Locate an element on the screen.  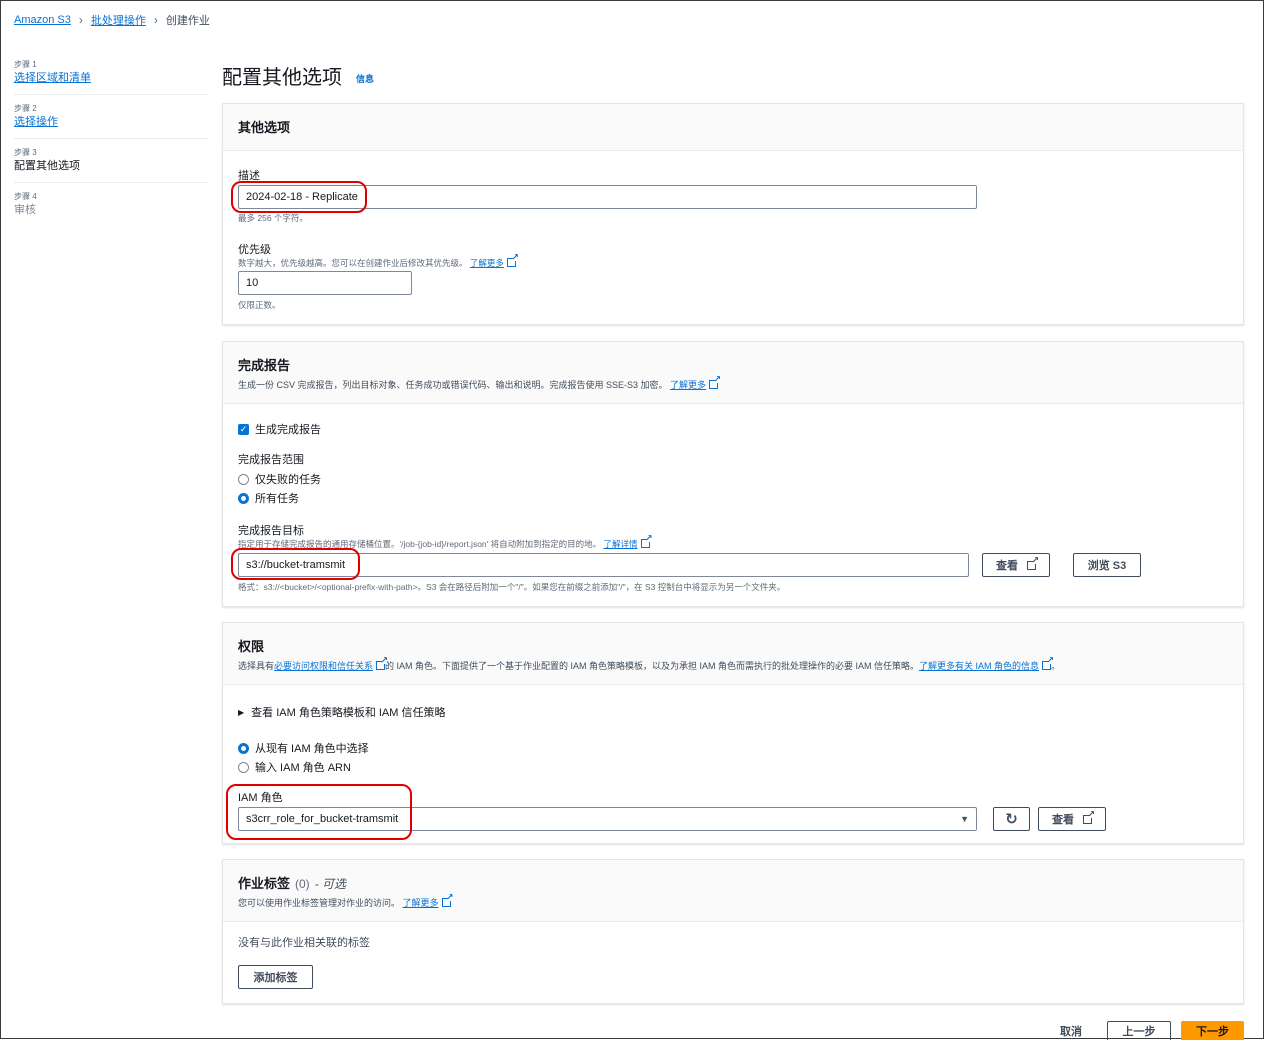
wizard-step-4: 步骤 4 审核 is located at coordinates (111, 208).